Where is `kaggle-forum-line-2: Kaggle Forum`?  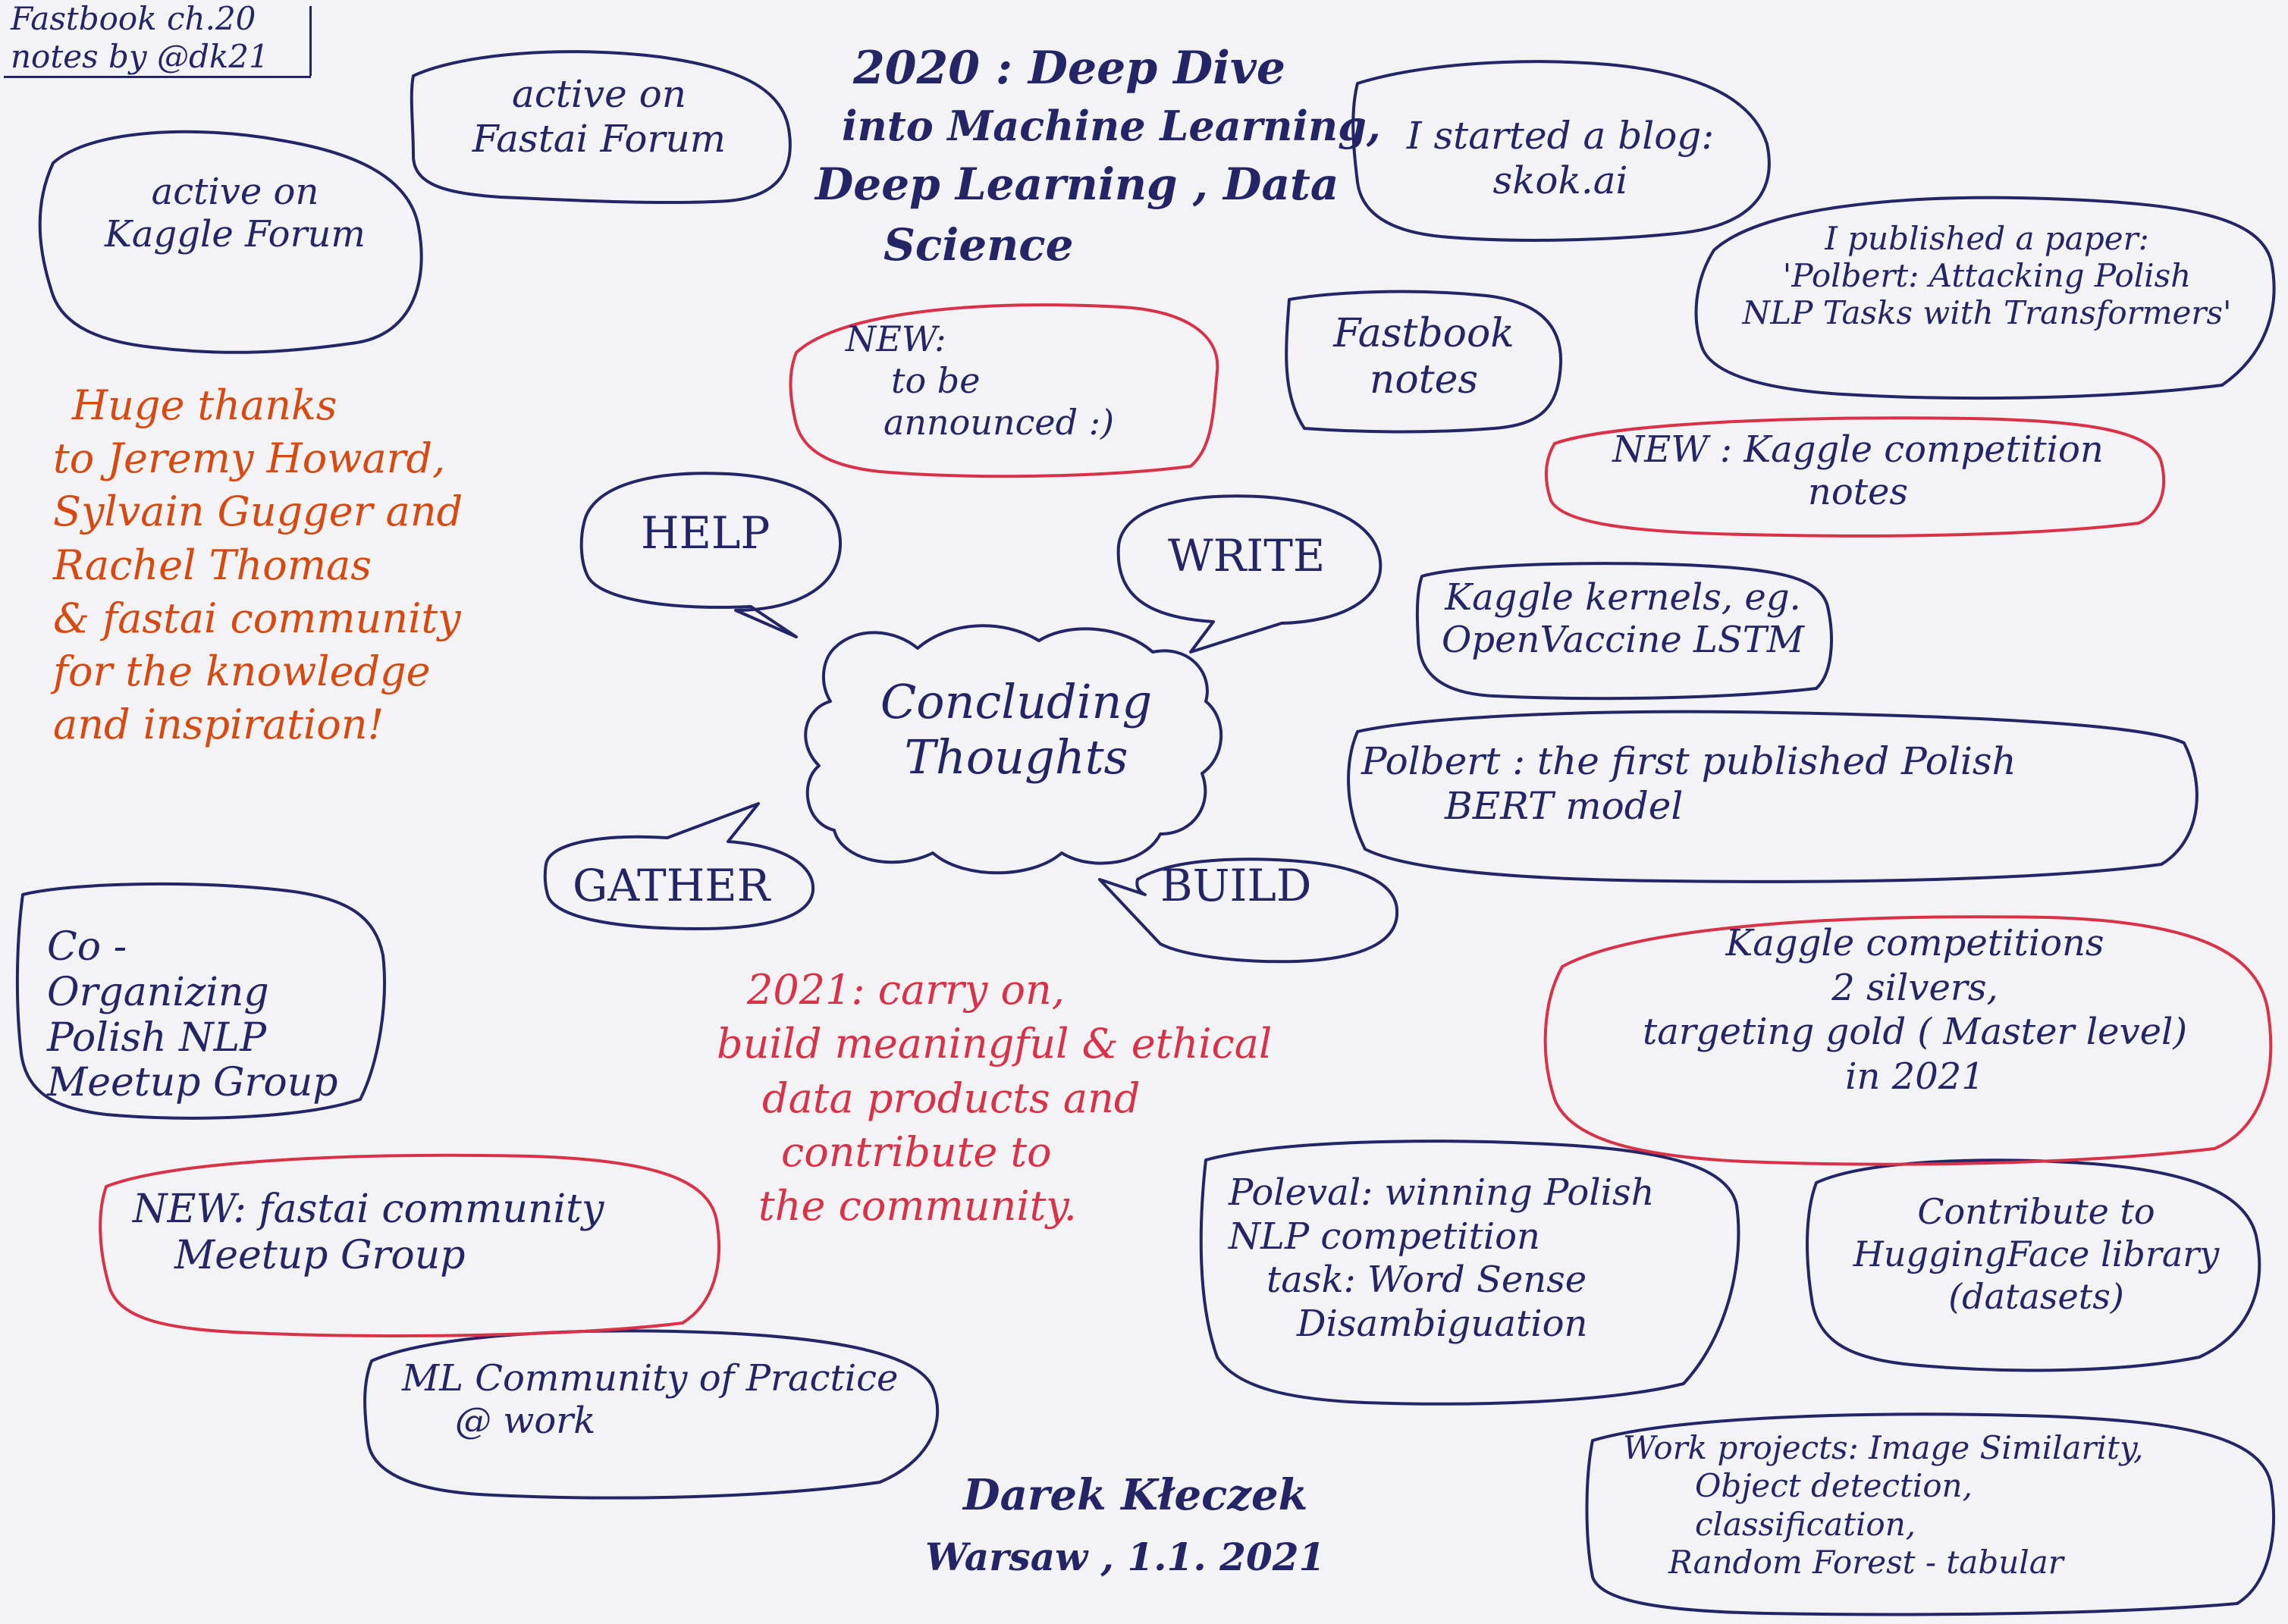
kaggle-forum-line-2: Kaggle Forum is located at coordinates (235, 234).